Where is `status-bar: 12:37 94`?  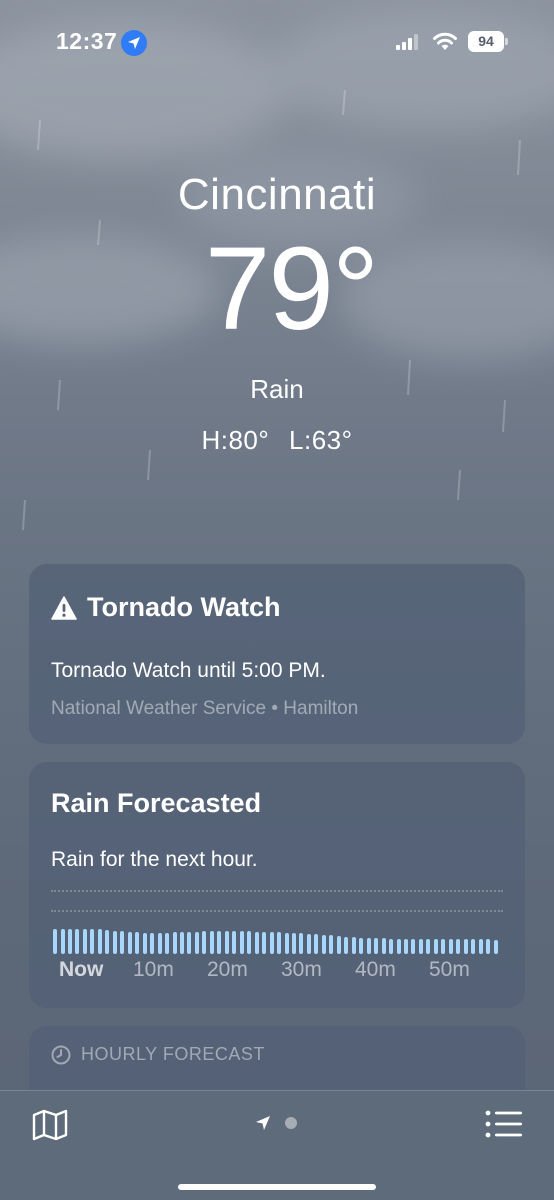
status-bar: 12:37 94 is located at coordinates (277, 40).